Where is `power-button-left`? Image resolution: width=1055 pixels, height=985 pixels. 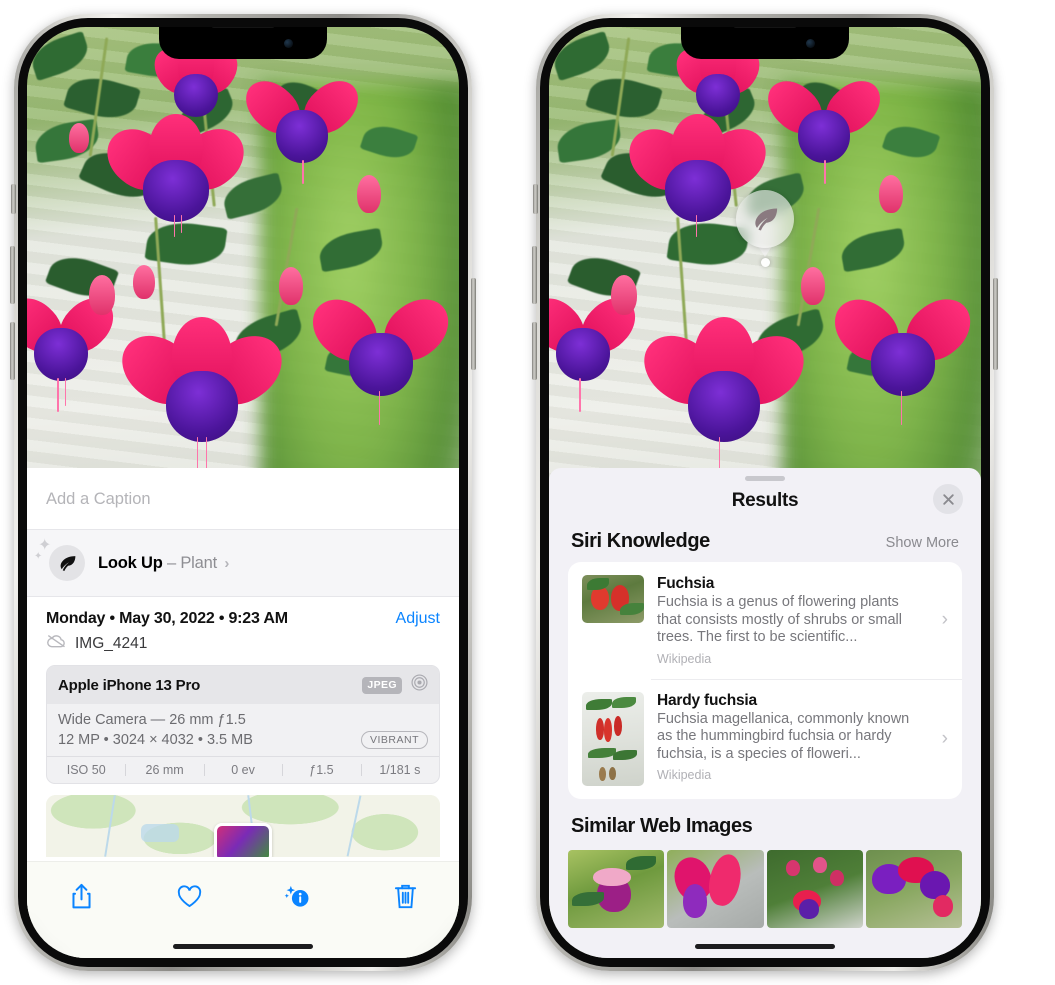
power-button-left is located at coordinates (473, 324).